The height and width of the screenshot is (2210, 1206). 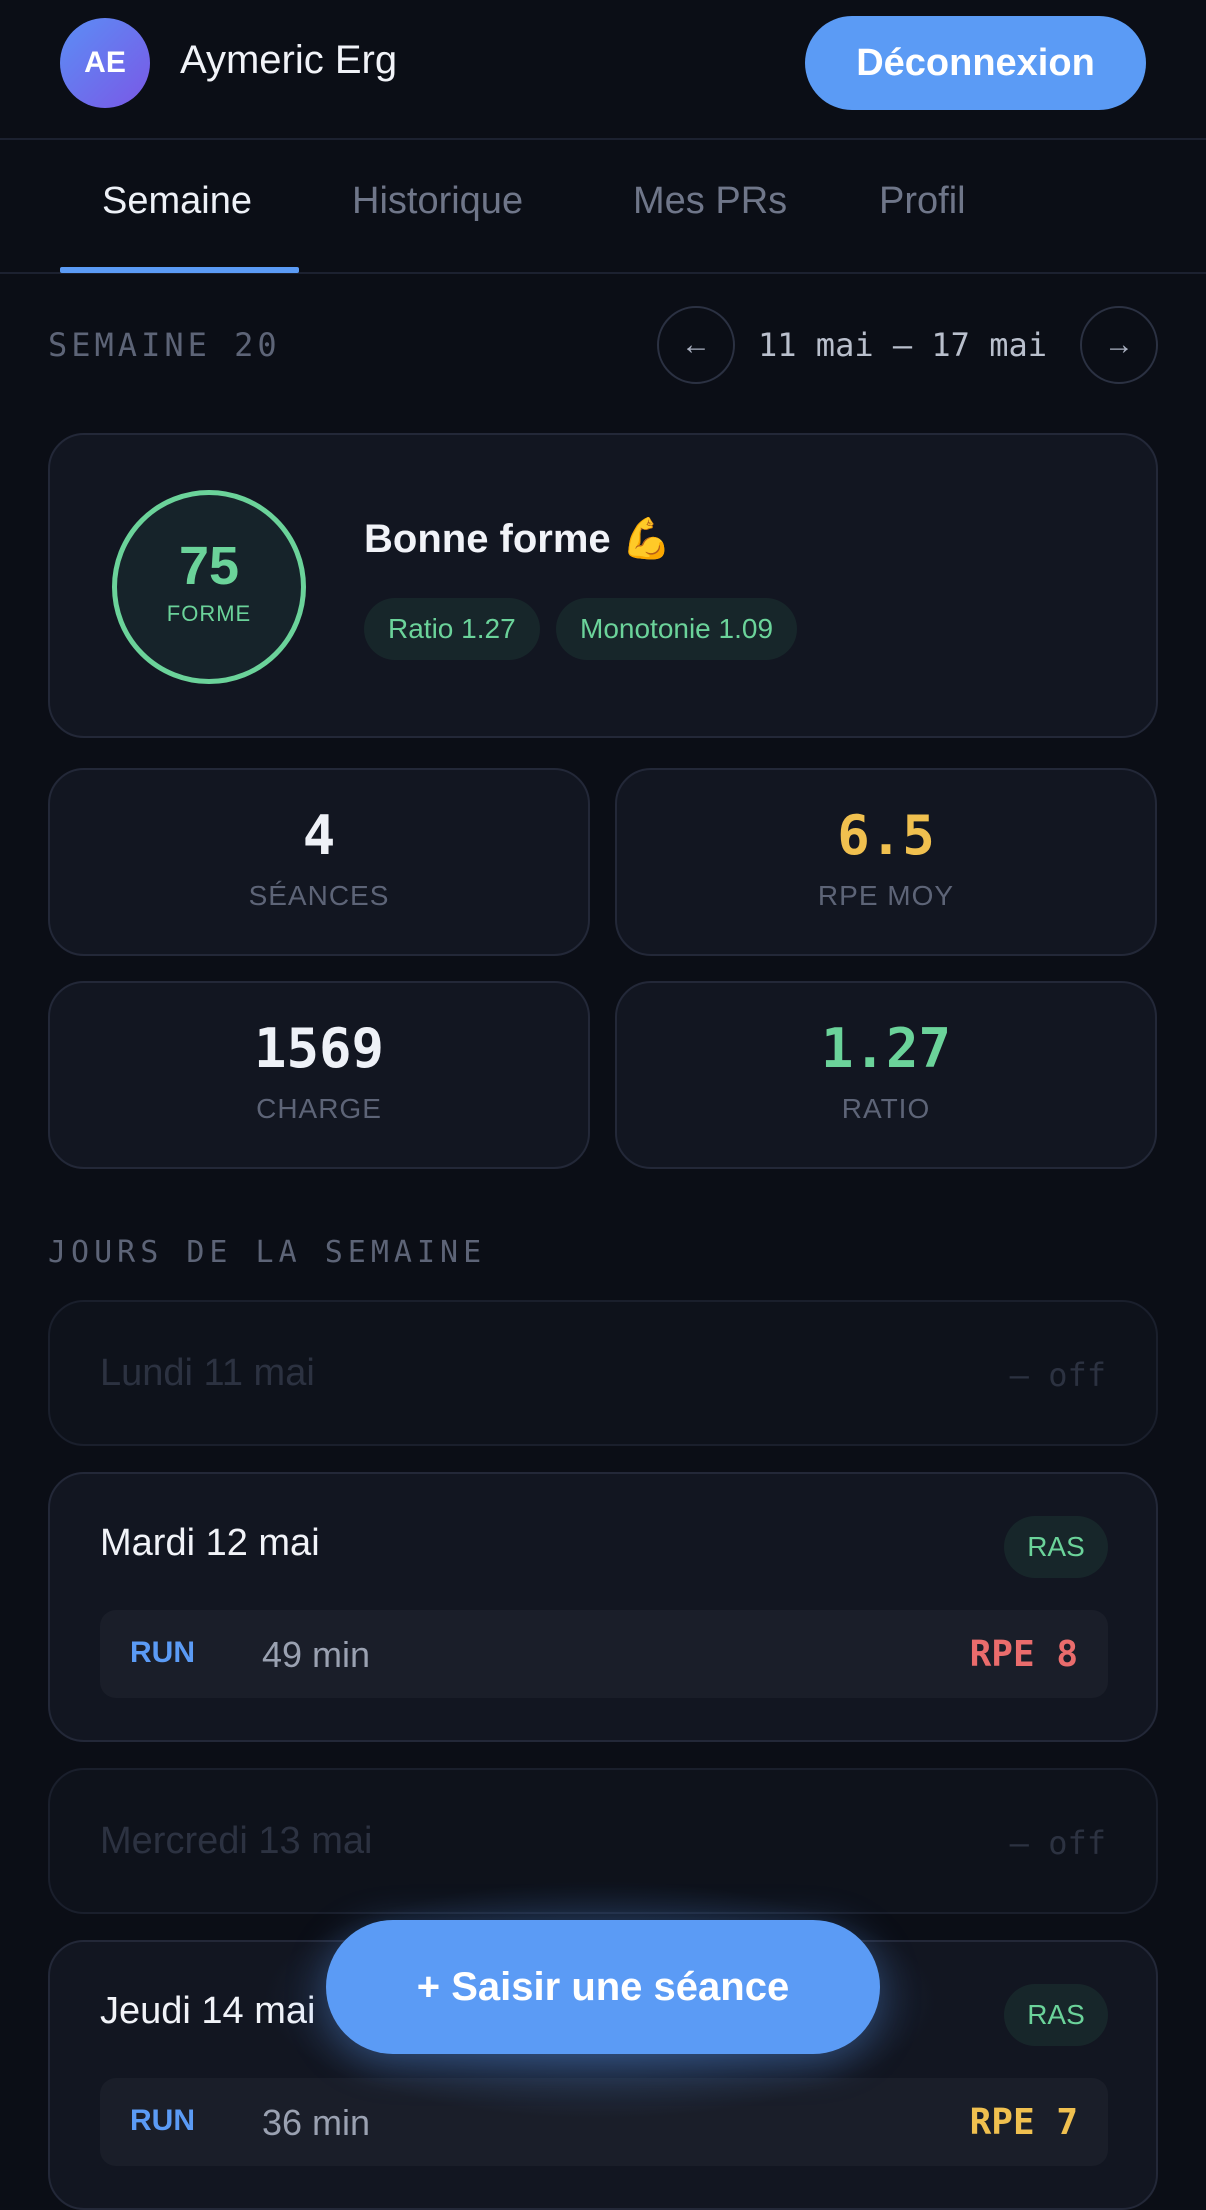 I want to click on add-session-button: + Saisir une séance, so click(x=603, y=1987).